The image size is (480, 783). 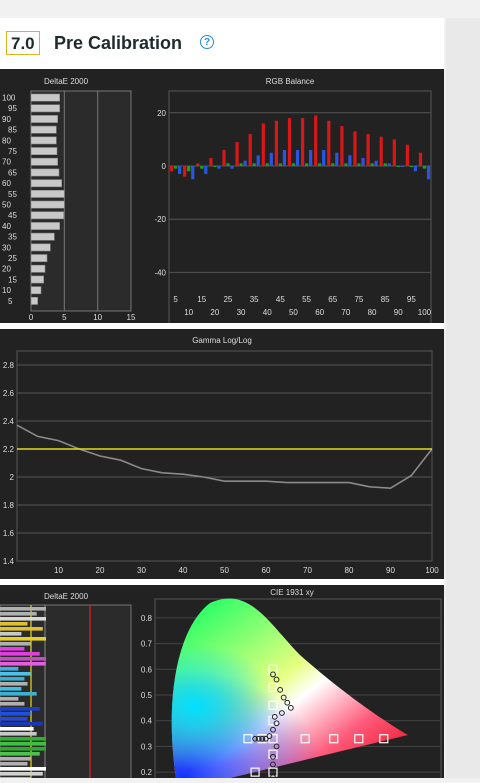 I want to click on rgb-x-tick-top: 45, so click(x=280, y=299).